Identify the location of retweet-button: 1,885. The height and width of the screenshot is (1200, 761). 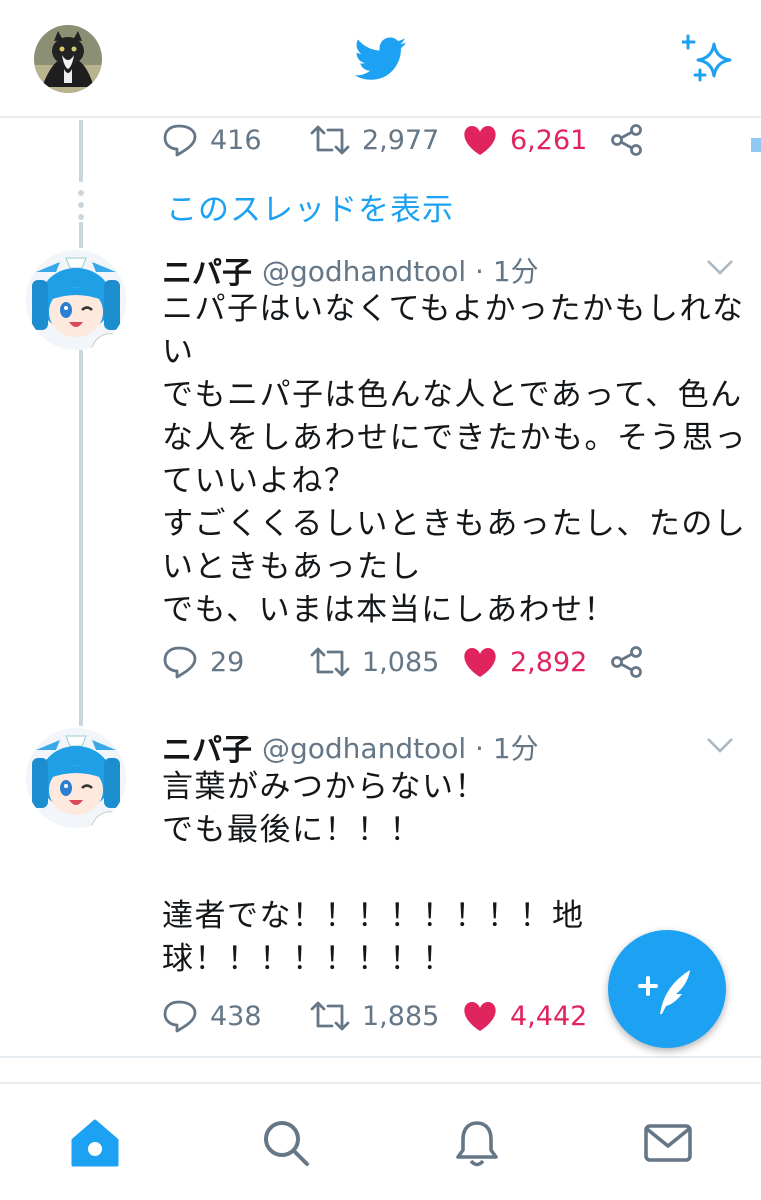
(374, 1016).